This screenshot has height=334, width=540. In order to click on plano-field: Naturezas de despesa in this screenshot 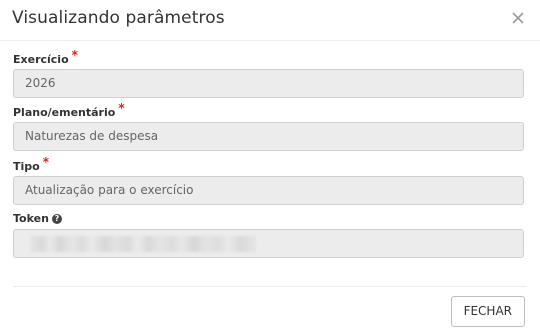, I will do `click(268, 136)`.